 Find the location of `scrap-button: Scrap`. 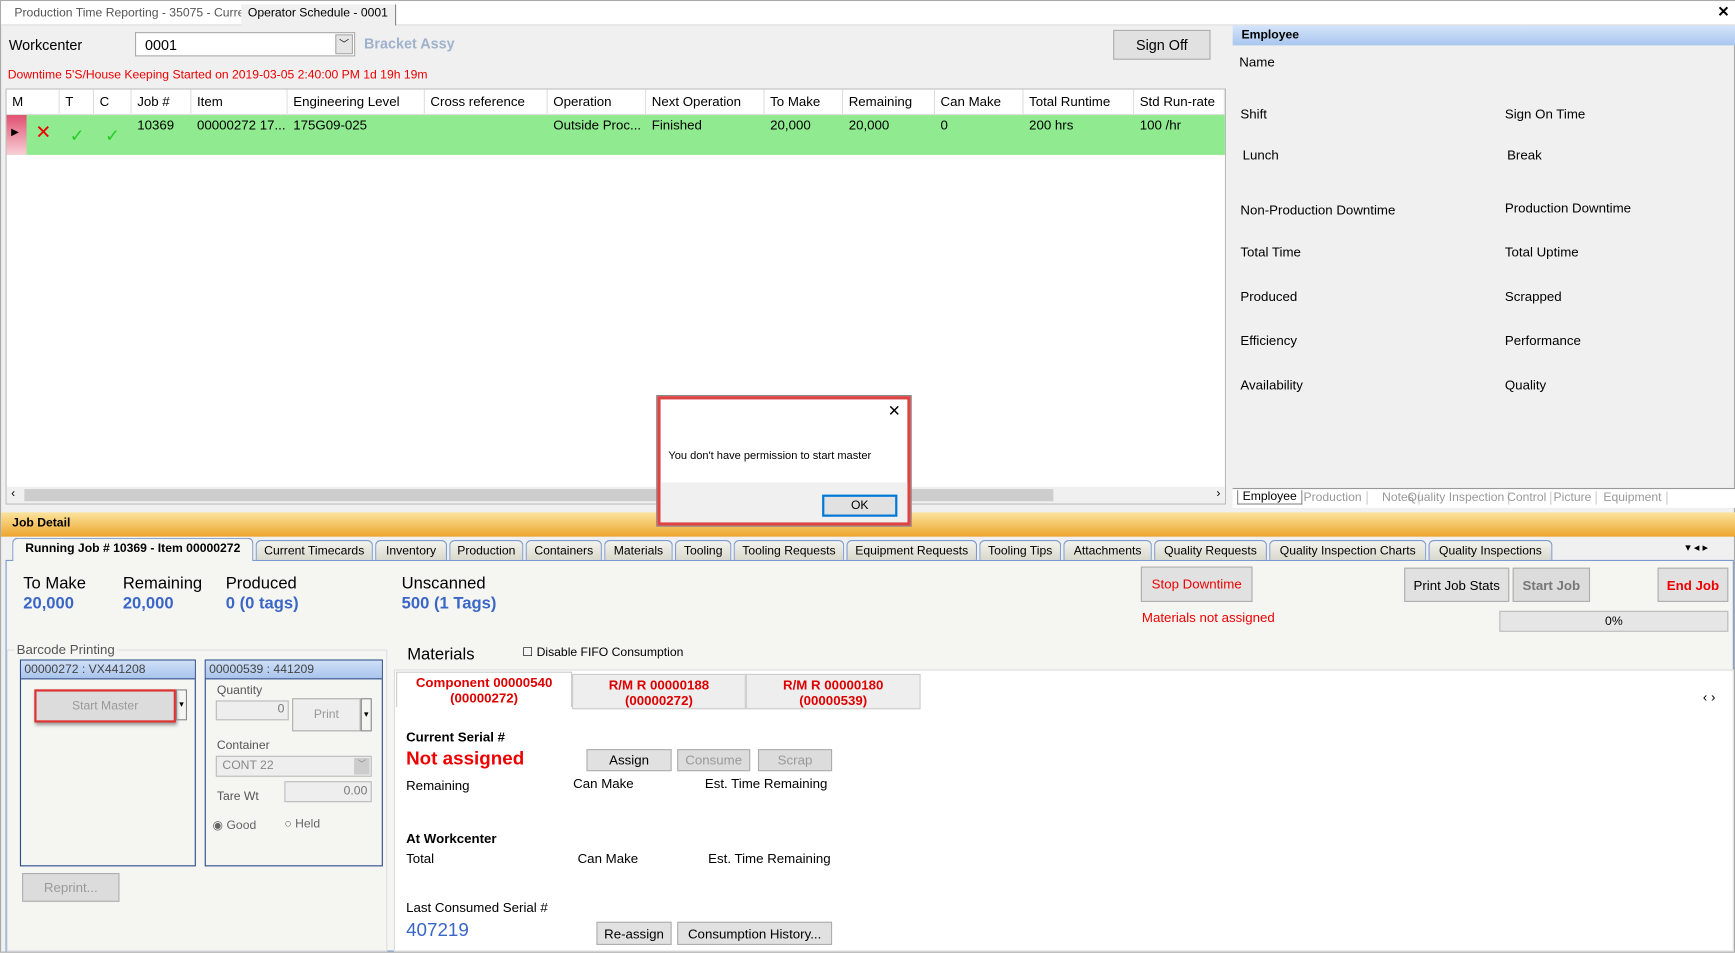

scrap-button: Scrap is located at coordinates (795, 760).